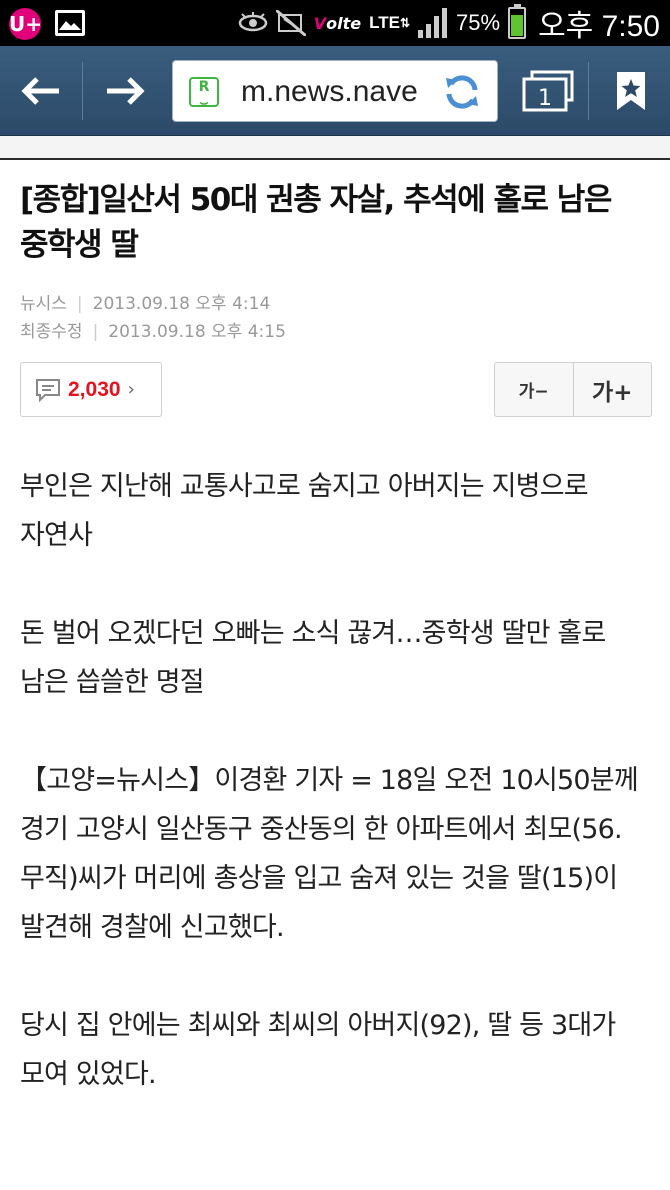 The image size is (670, 1190). Describe the element at coordinates (43, 304) in the screenshot. I see `article-source: 뉴시스` at that location.